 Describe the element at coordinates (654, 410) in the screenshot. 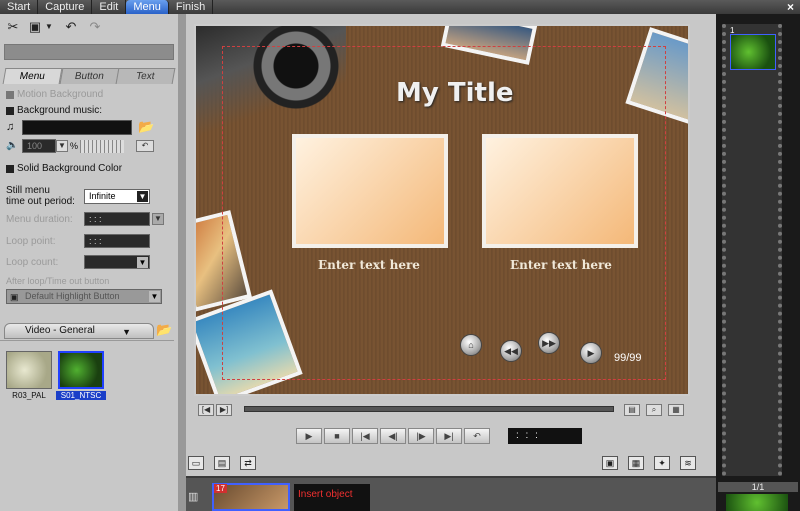

I see `preview-zoom-icon: ⌕` at that location.